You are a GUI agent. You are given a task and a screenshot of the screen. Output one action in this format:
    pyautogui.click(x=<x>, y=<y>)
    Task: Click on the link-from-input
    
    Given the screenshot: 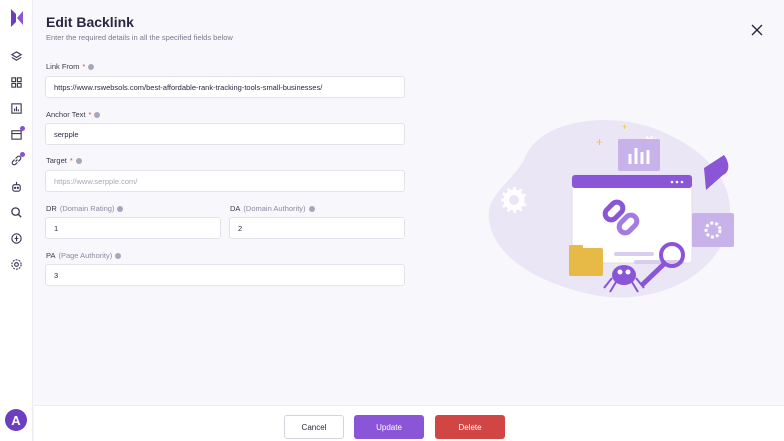 What is the action you would take?
    pyautogui.click(x=225, y=87)
    